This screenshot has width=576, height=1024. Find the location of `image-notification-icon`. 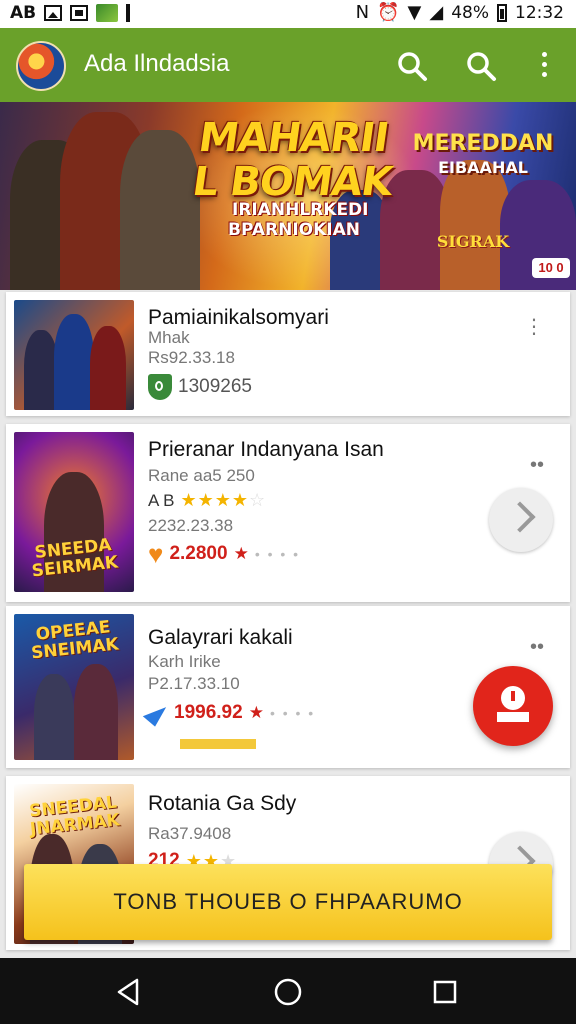

image-notification-icon is located at coordinates (79, 13).